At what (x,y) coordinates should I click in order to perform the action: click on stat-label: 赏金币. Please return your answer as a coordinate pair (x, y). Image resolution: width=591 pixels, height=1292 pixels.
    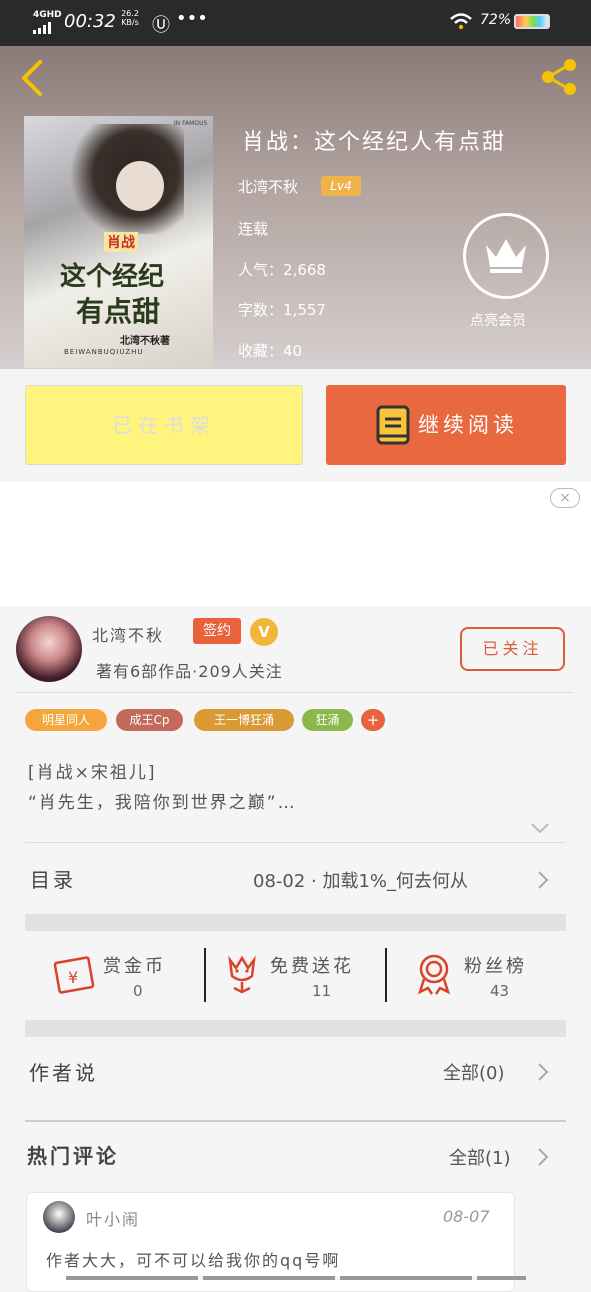
    Looking at the image, I should click on (134, 966).